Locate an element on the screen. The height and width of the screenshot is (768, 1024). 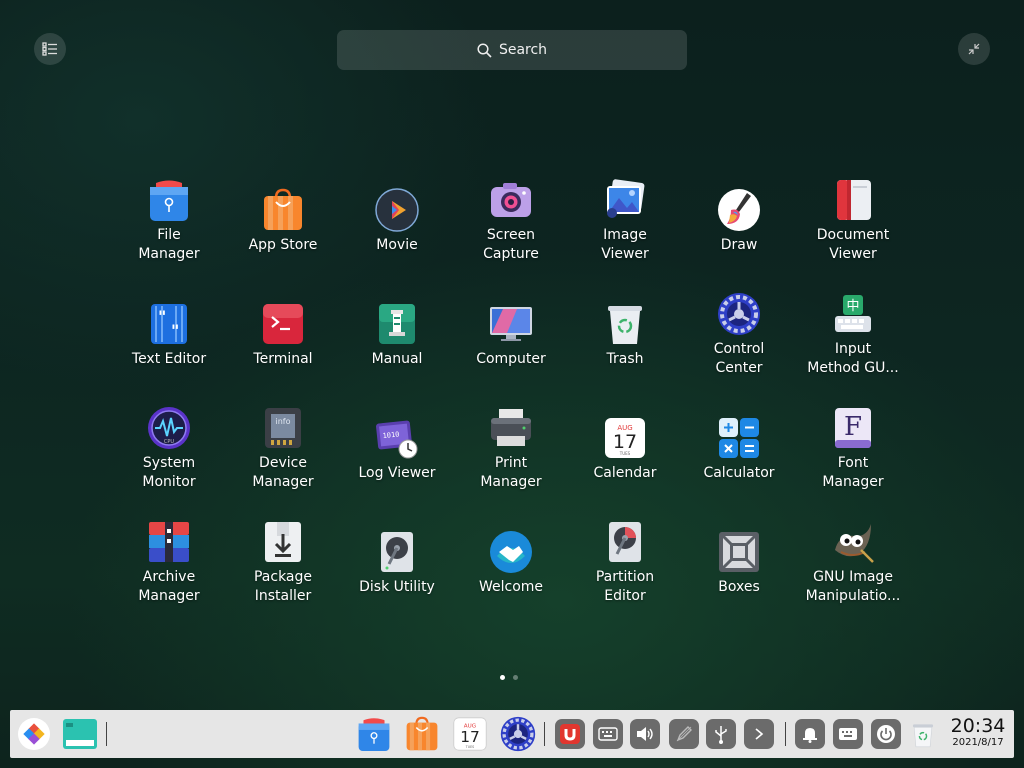
package-installer-icon is located at coordinates (283, 542).